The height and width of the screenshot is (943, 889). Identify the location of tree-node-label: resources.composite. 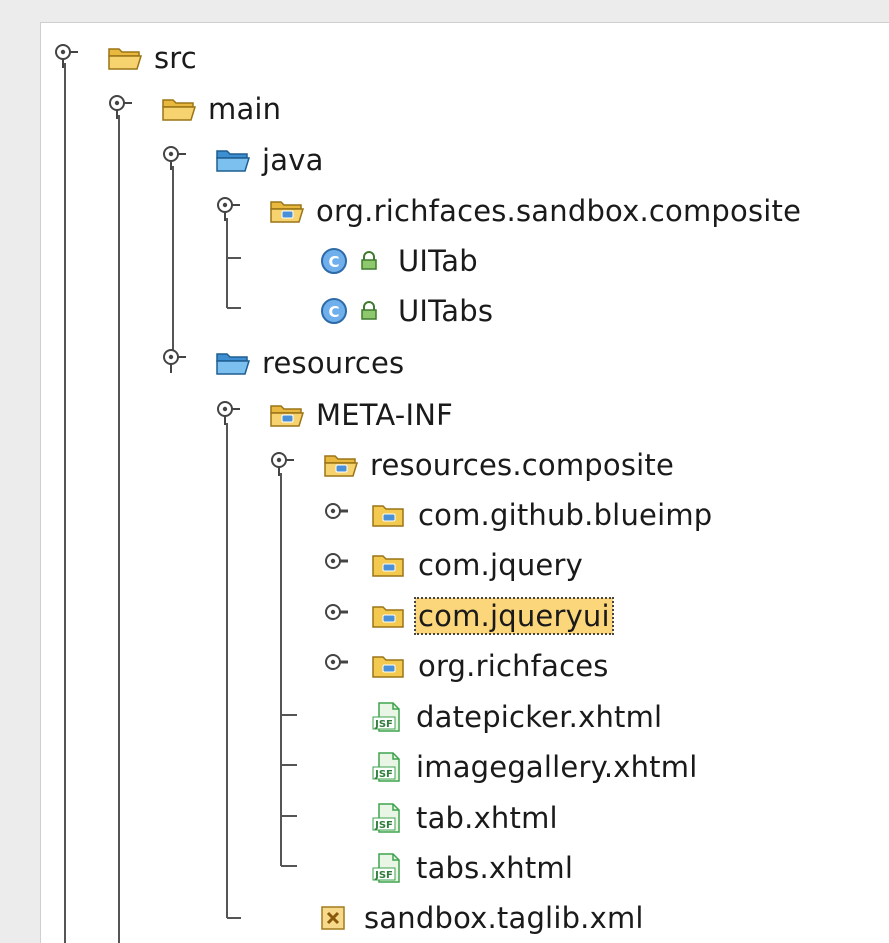
(522, 465).